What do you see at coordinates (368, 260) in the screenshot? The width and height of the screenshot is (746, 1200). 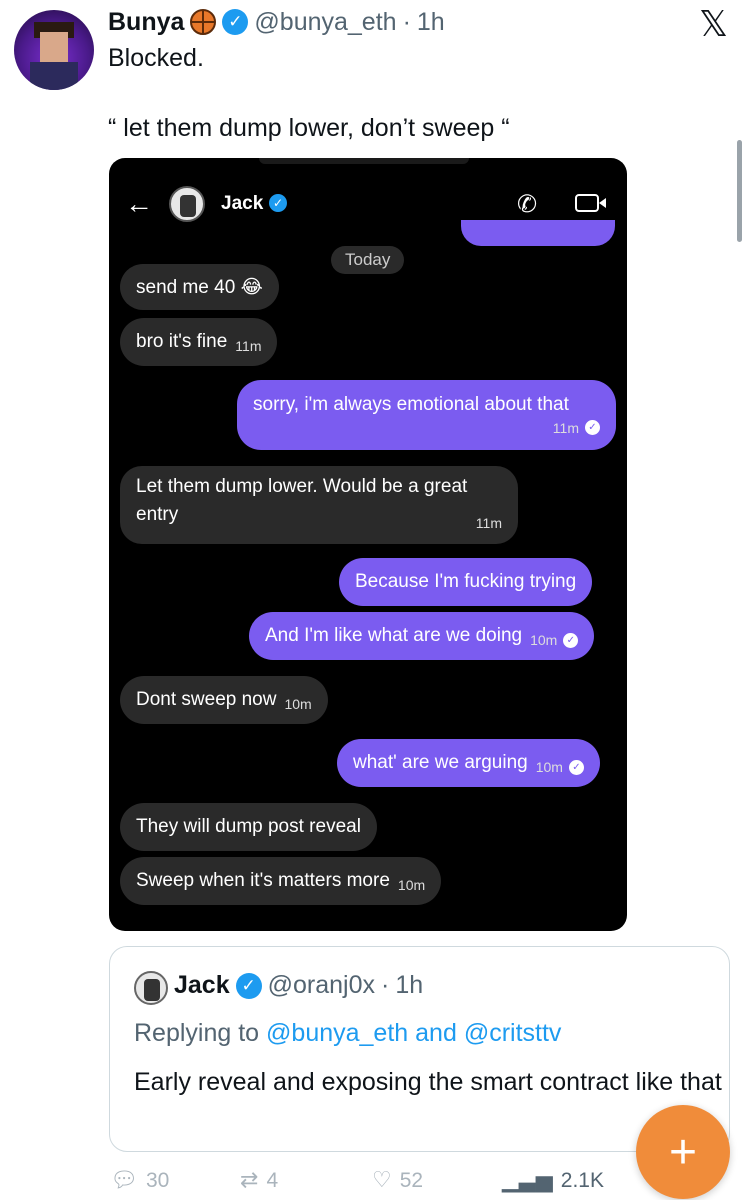 I see `date-divider: Today` at bounding box center [368, 260].